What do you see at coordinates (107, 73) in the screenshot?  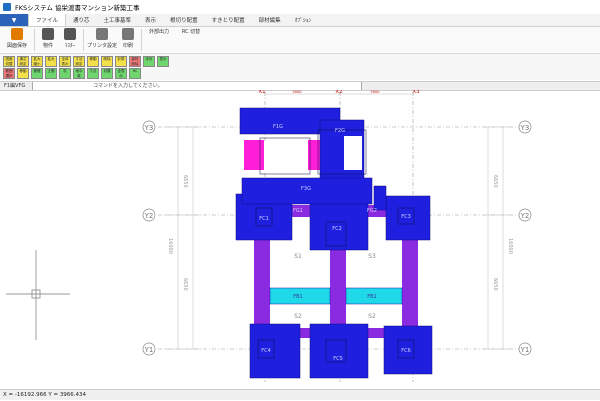 I see `tool-button-19: 切替` at bounding box center [107, 73].